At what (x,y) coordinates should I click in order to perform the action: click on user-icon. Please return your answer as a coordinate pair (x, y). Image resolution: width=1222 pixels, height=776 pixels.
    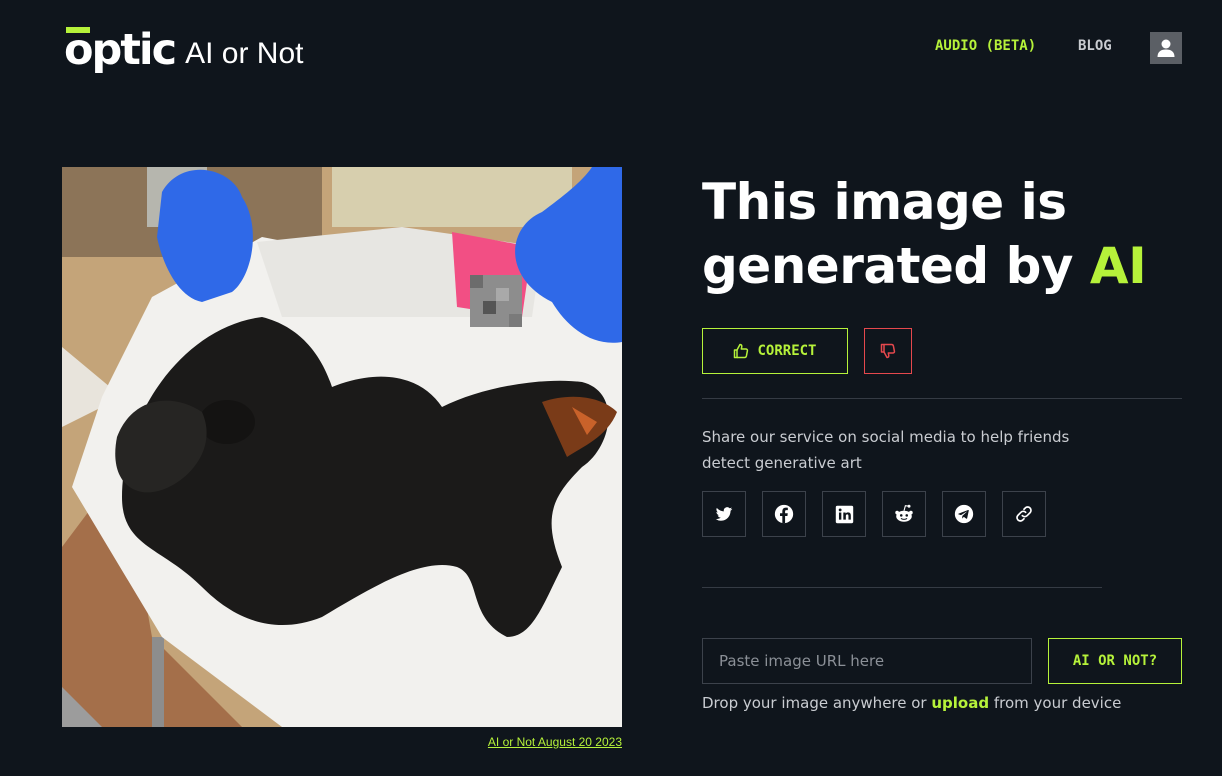
    Looking at the image, I should click on (1166, 48).